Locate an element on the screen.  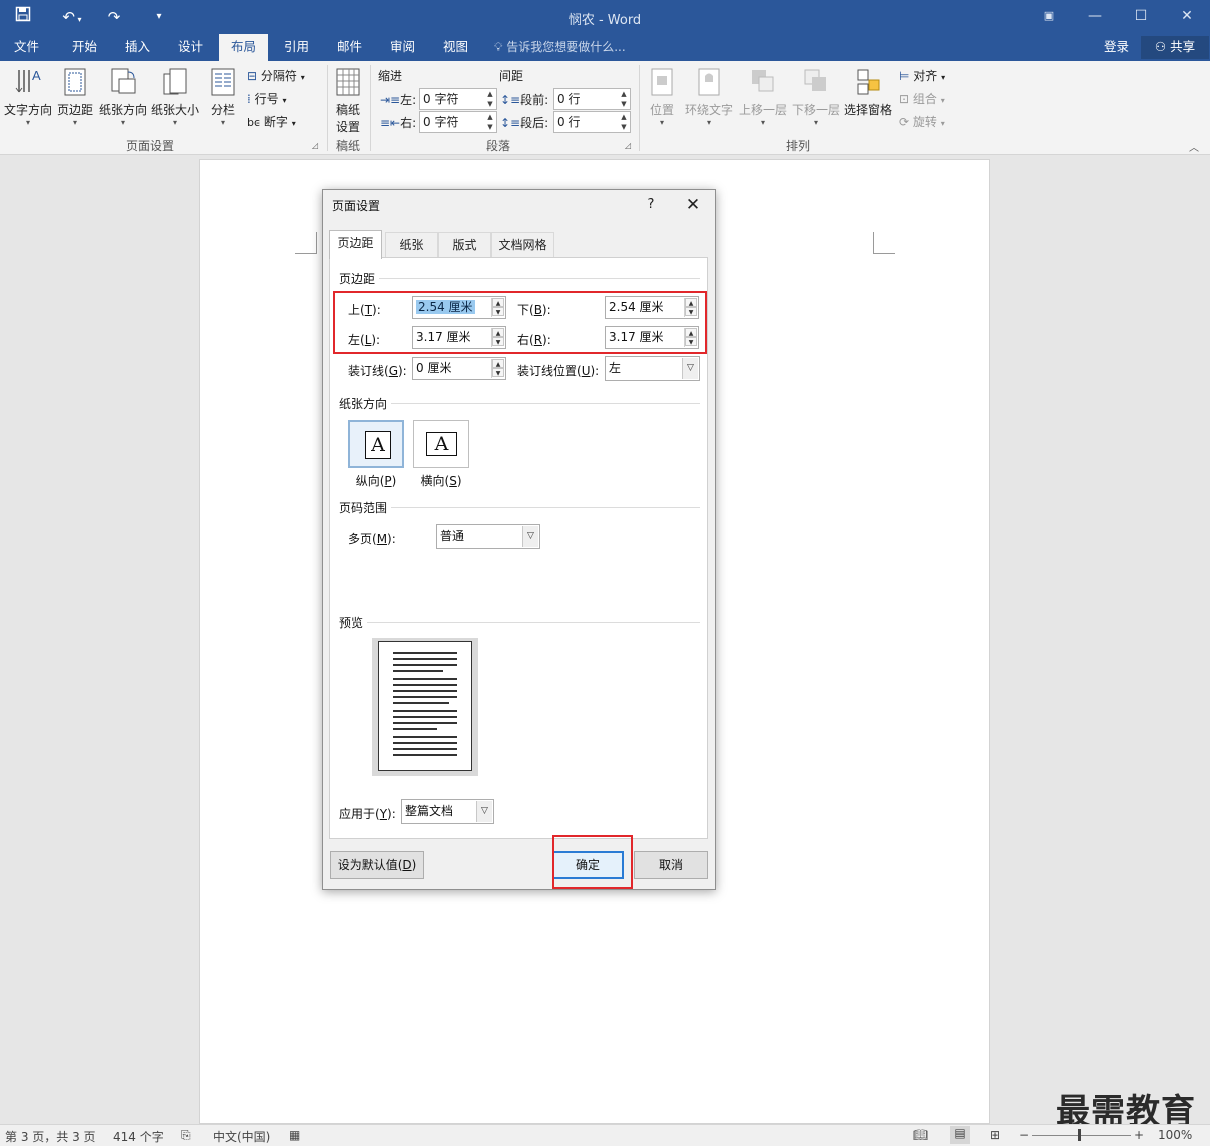
columns-icon is located at coordinates (223, 82).